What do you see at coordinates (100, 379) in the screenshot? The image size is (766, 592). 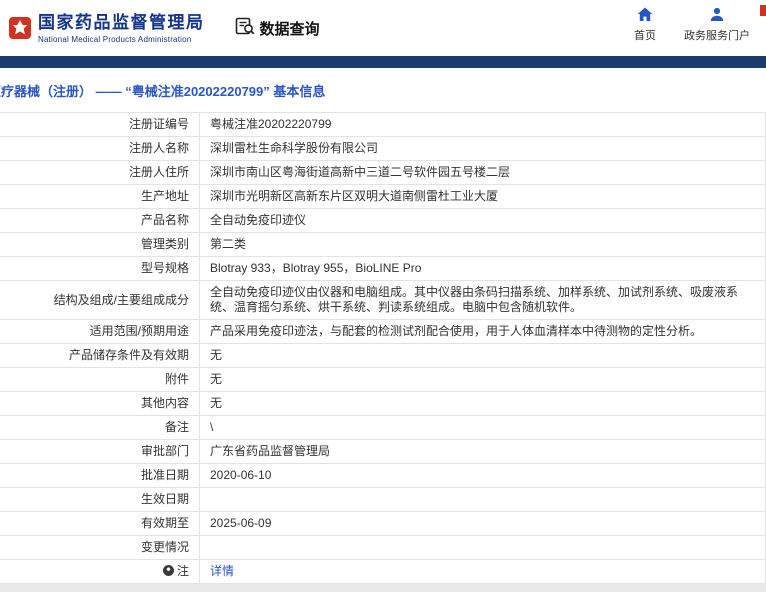 I see `row-label: 附件` at bounding box center [100, 379].